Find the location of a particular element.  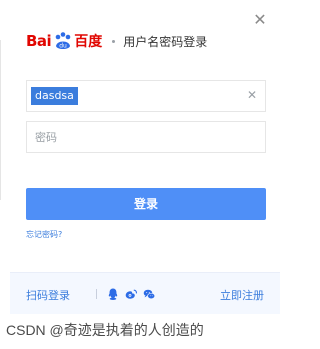

weibo-icon is located at coordinates (131, 294).